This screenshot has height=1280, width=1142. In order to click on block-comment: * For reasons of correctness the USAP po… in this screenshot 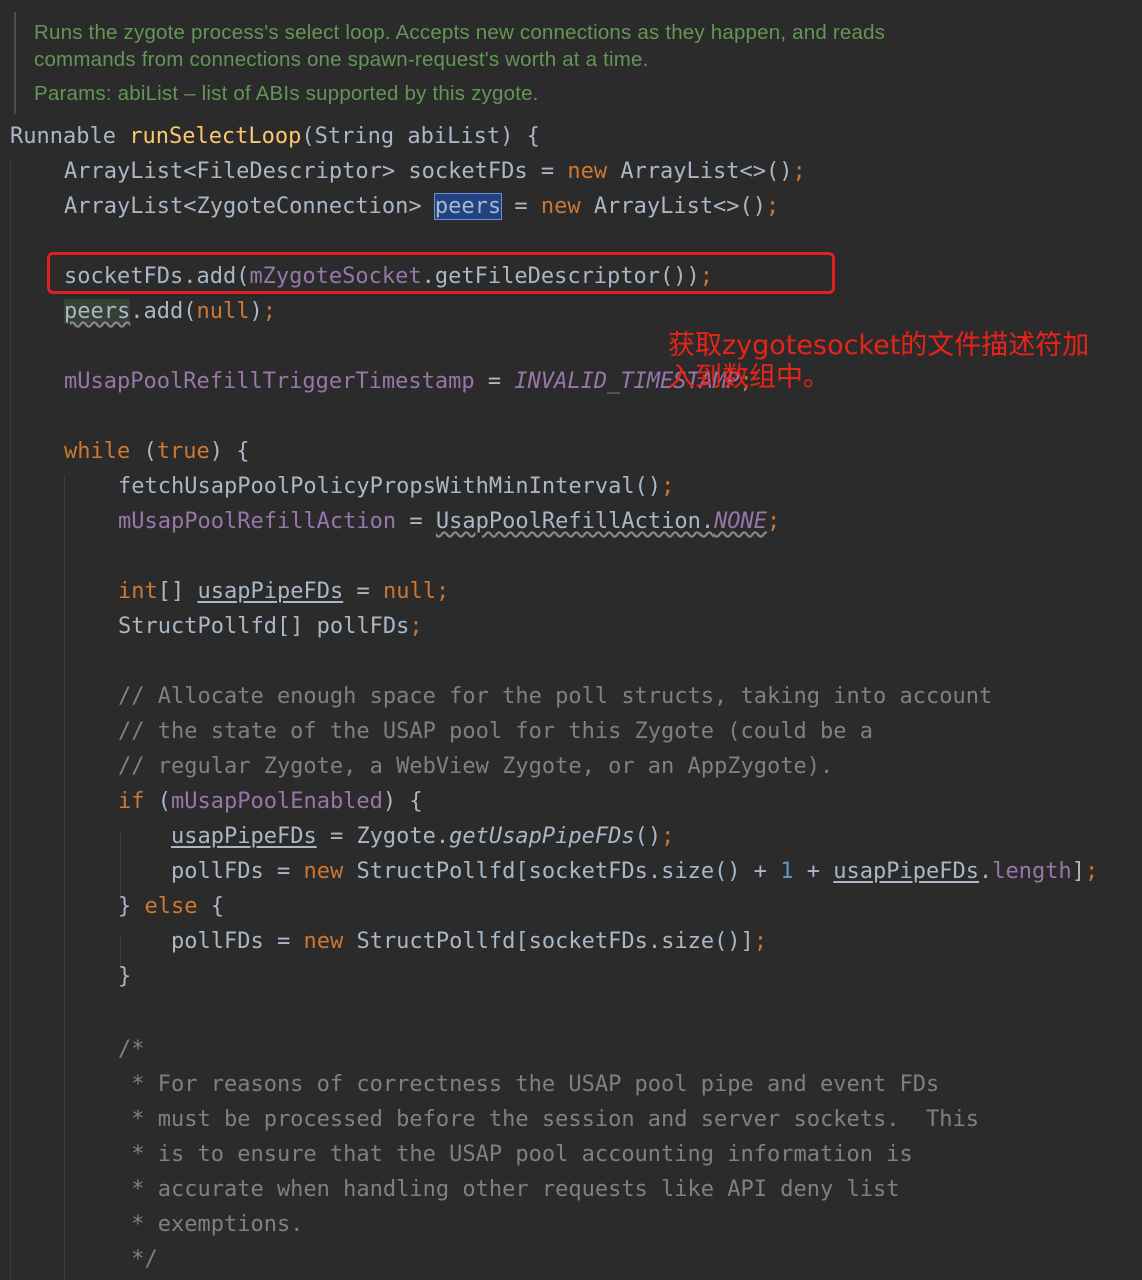, I will do `click(528, 1085)`.